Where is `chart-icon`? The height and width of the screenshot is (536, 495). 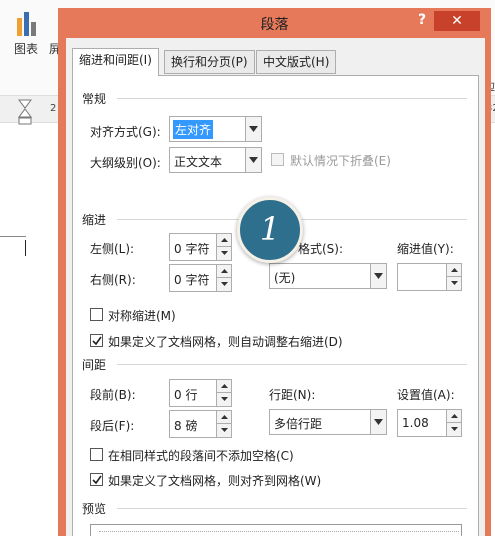 chart-icon is located at coordinates (28, 23).